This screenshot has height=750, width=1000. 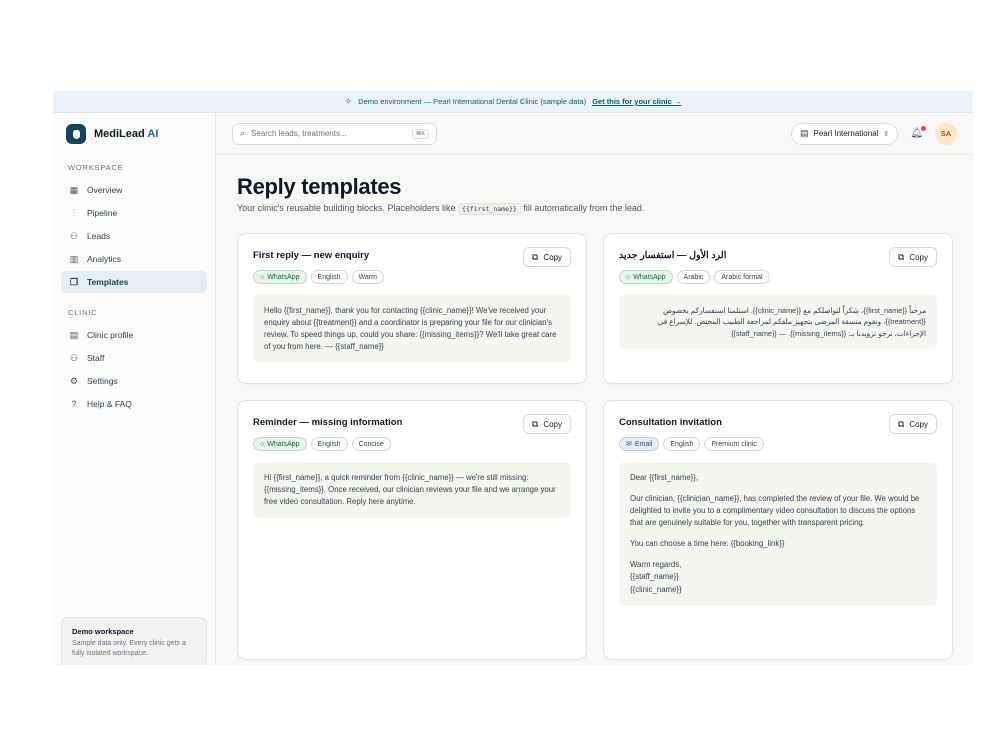 I want to click on tone-tag: Concise, so click(x=371, y=444).